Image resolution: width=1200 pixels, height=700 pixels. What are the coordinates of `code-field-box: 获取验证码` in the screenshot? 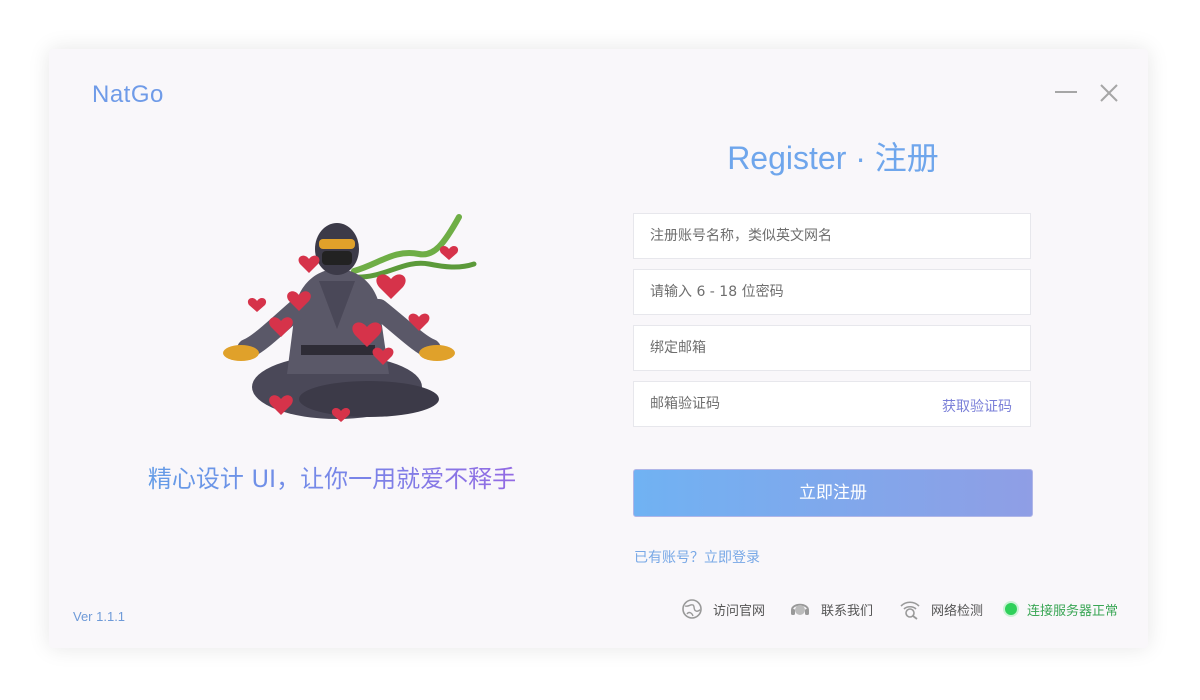 It's located at (832, 404).